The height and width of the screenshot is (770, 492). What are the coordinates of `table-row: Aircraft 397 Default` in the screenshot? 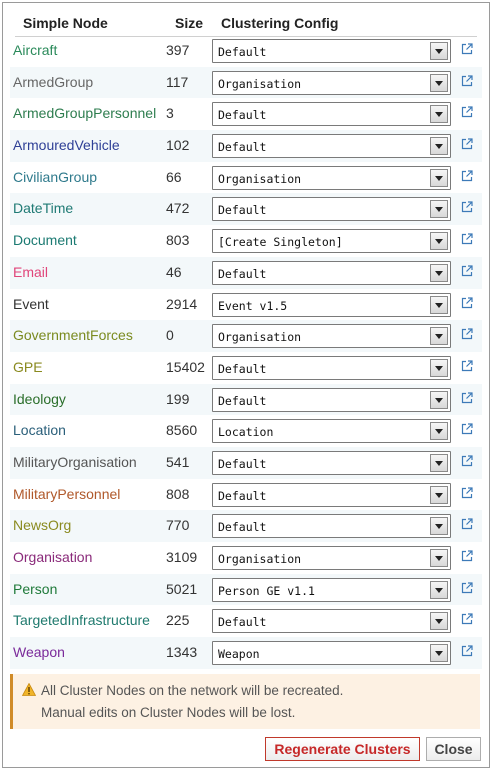 It's located at (246, 51).